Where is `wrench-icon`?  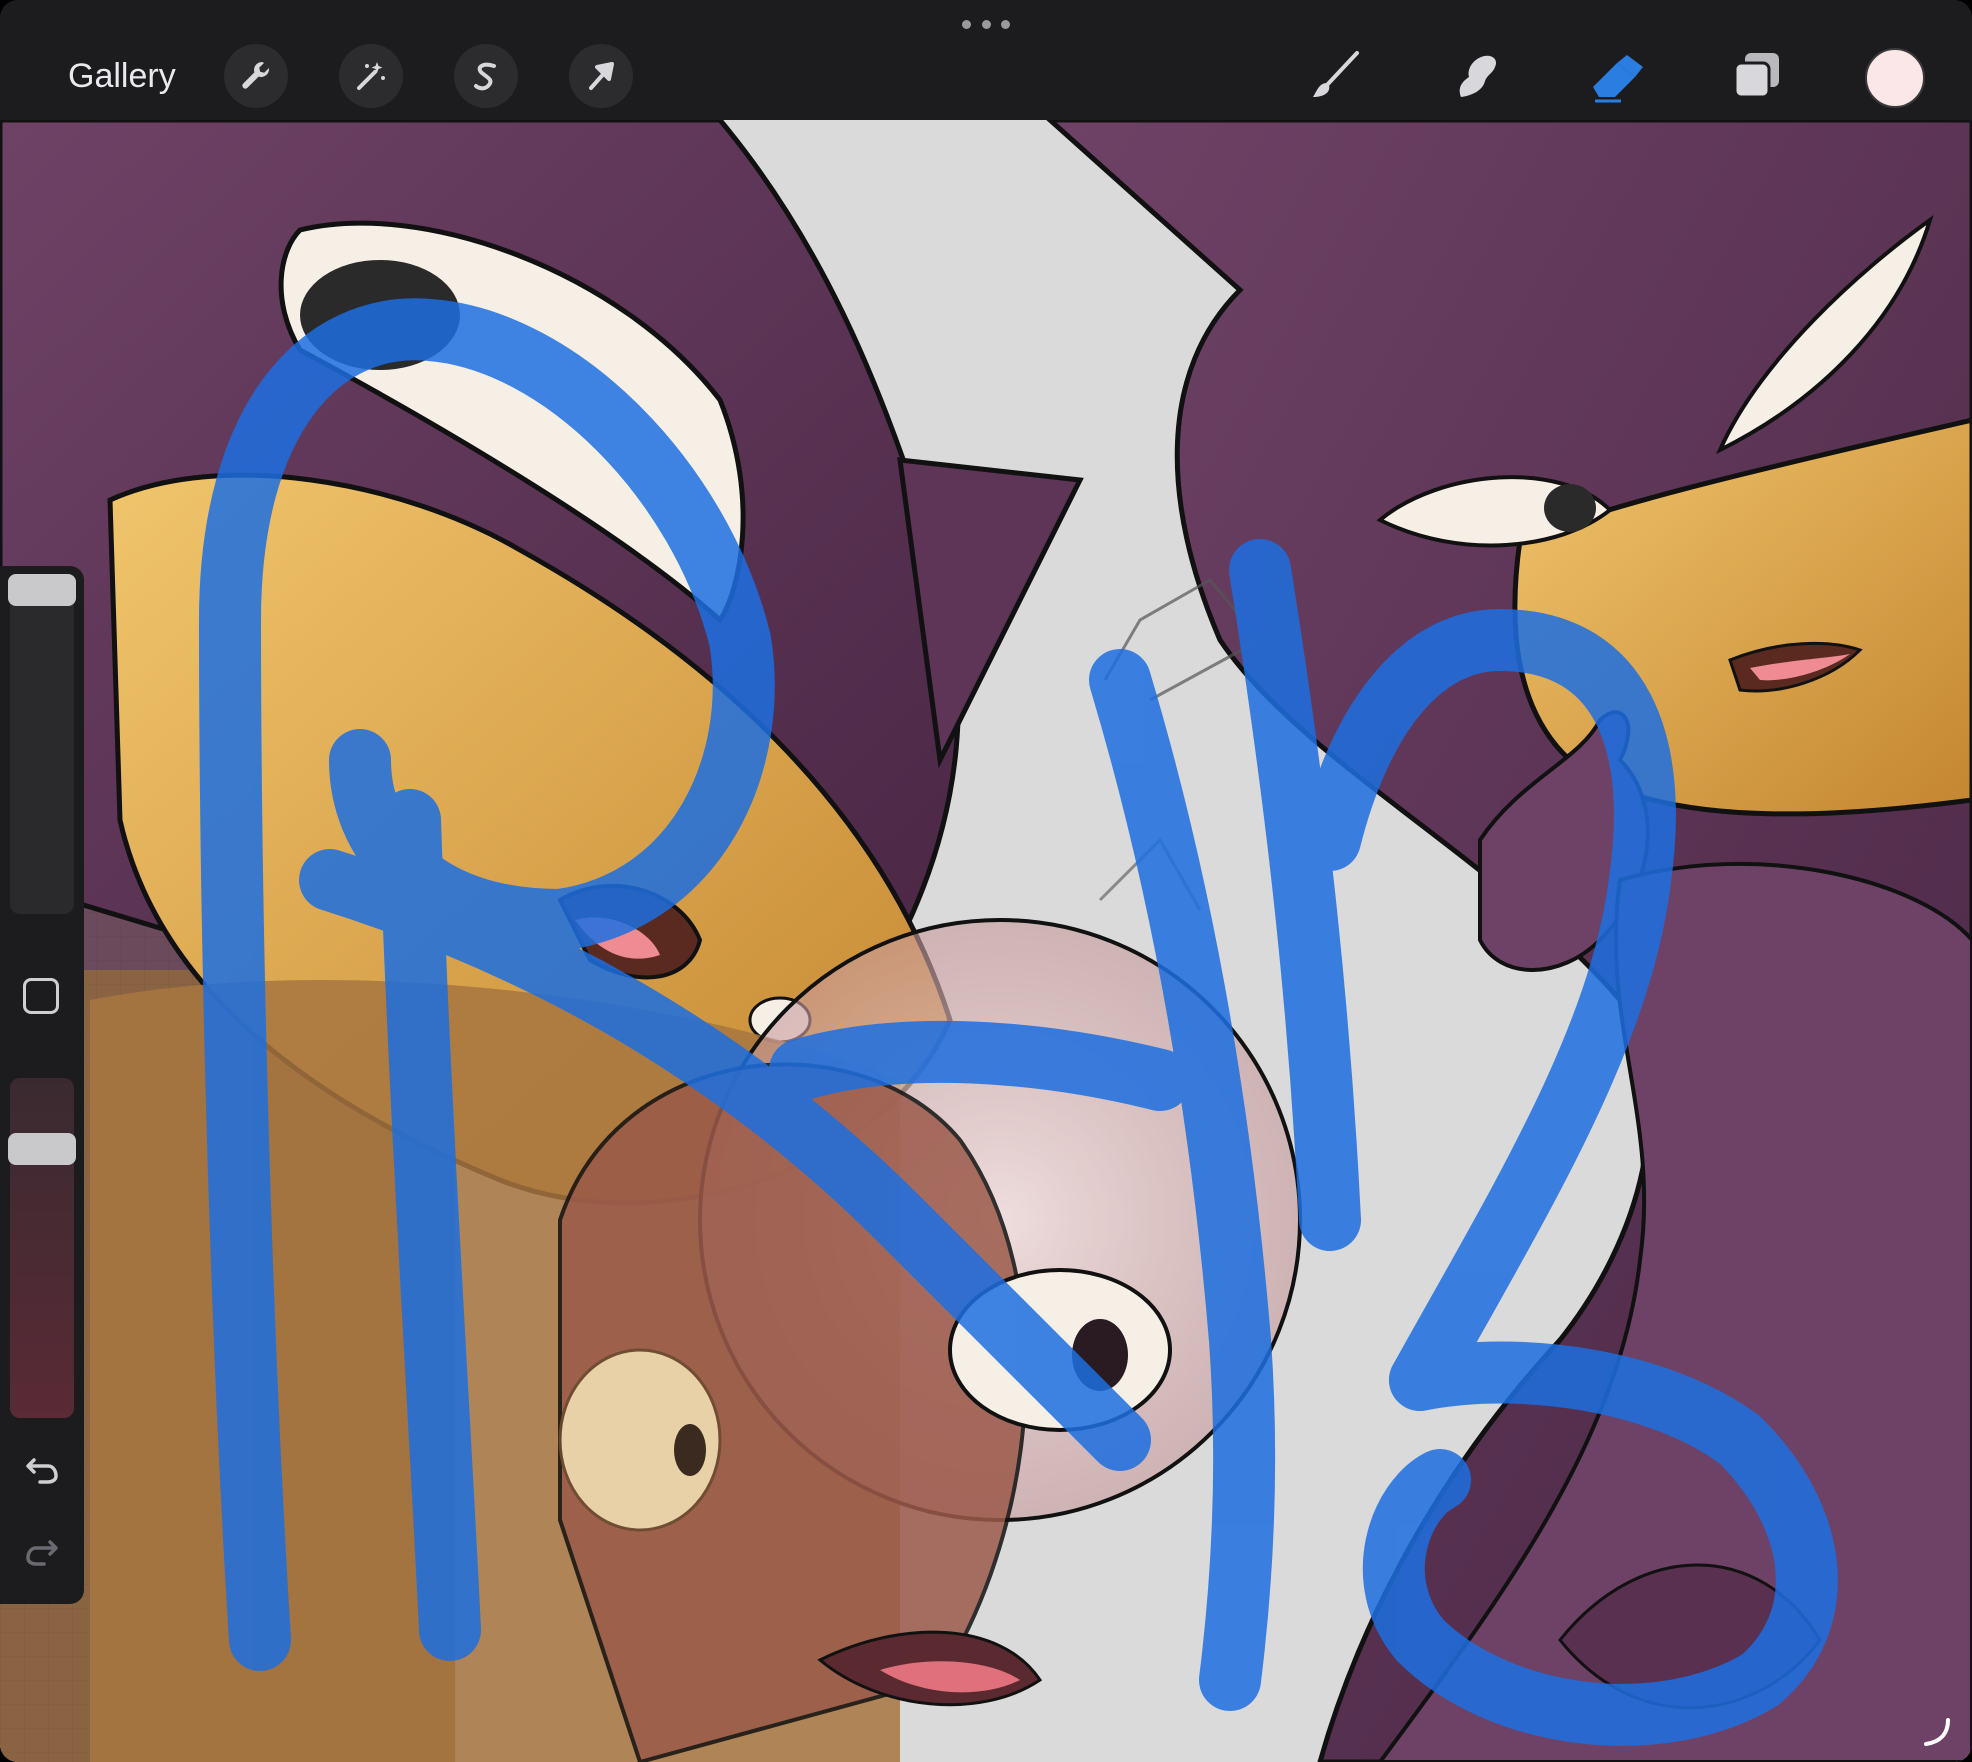
wrench-icon is located at coordinates (256, 75).